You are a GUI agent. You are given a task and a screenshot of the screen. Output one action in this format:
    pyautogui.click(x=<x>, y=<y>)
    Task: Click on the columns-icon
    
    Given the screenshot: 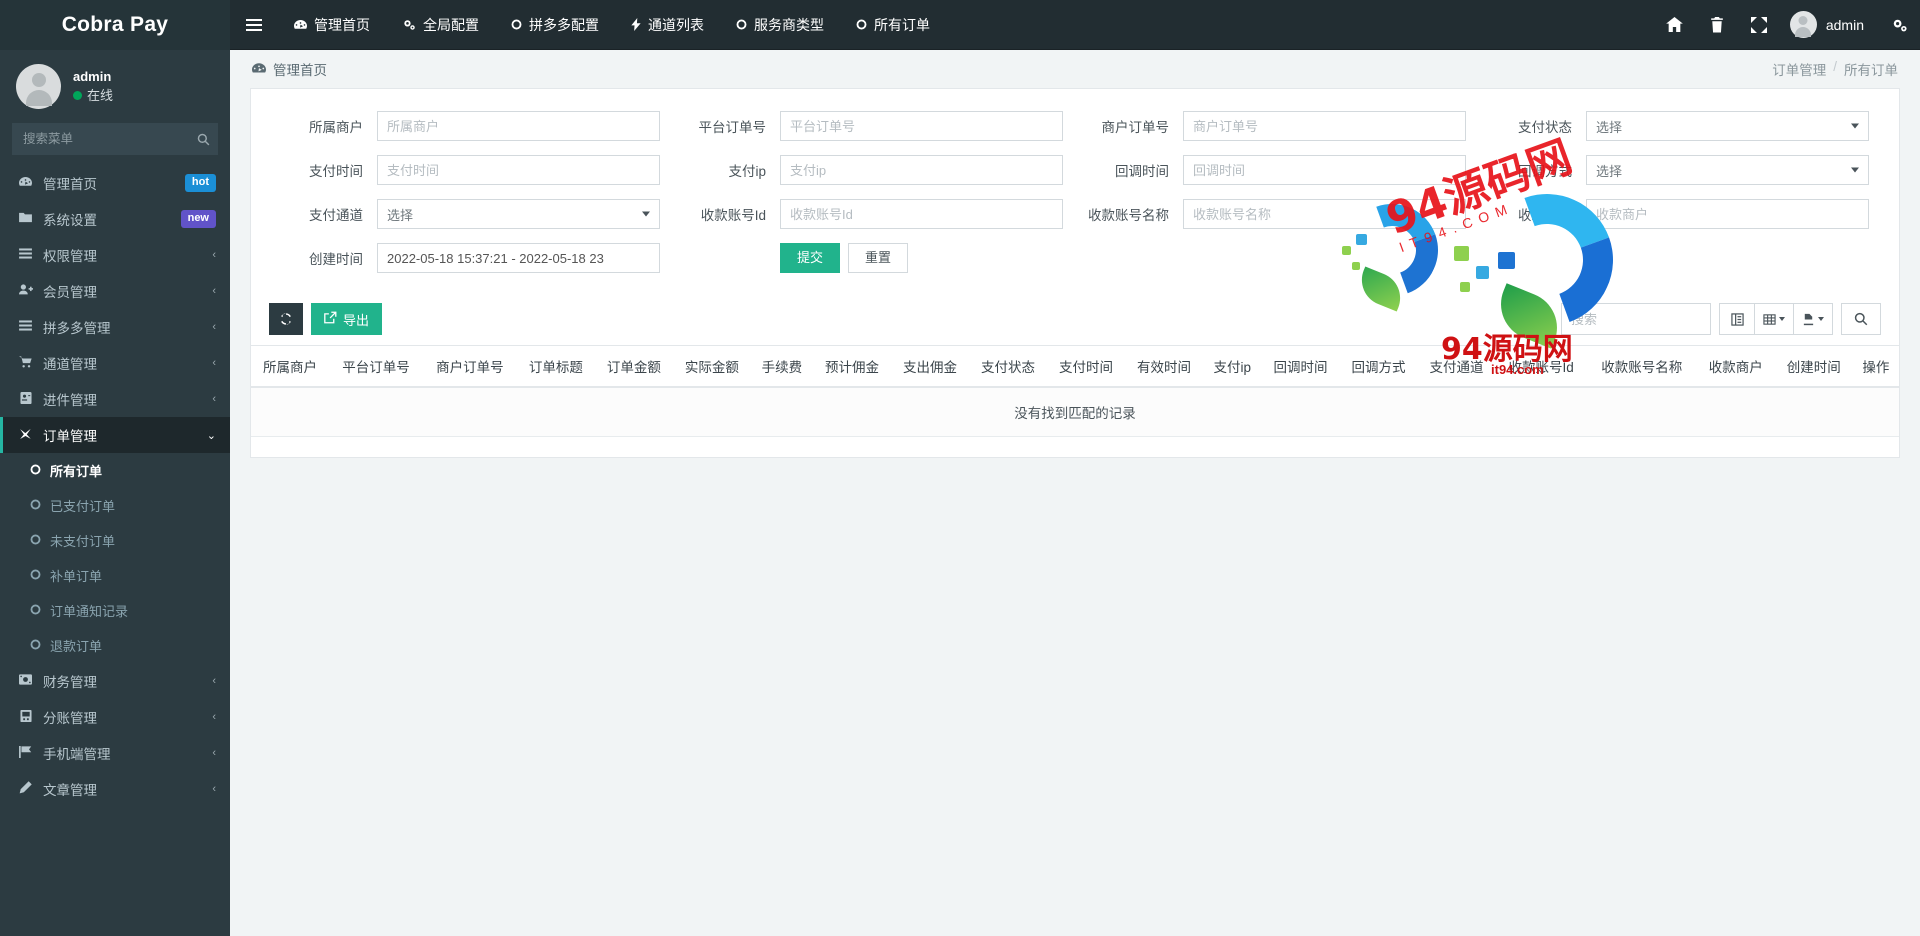 What is the action you would take?
    pyautogui.click(x=1737, y=319)
    